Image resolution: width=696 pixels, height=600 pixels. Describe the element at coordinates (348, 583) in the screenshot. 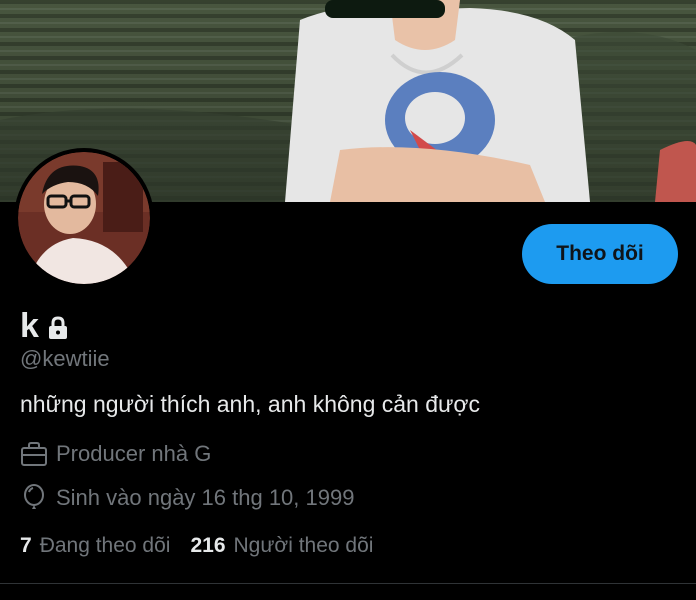

I see `section-divider` at that location.